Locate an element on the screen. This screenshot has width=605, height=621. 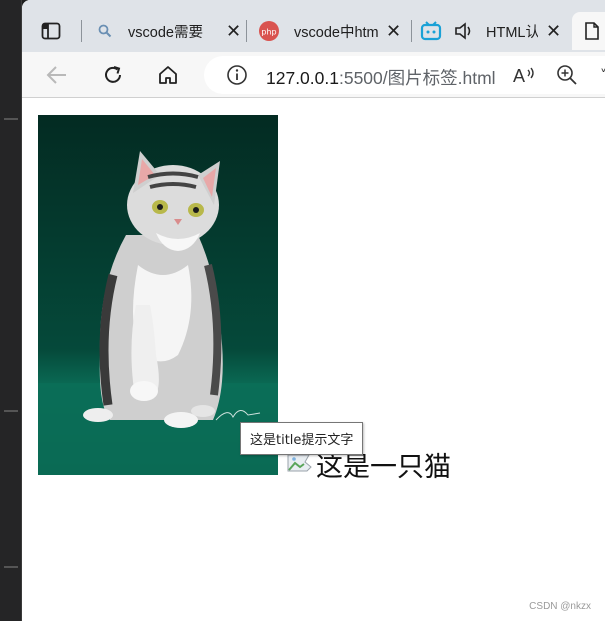
tab-active-page is located at coordinates (588, 31).